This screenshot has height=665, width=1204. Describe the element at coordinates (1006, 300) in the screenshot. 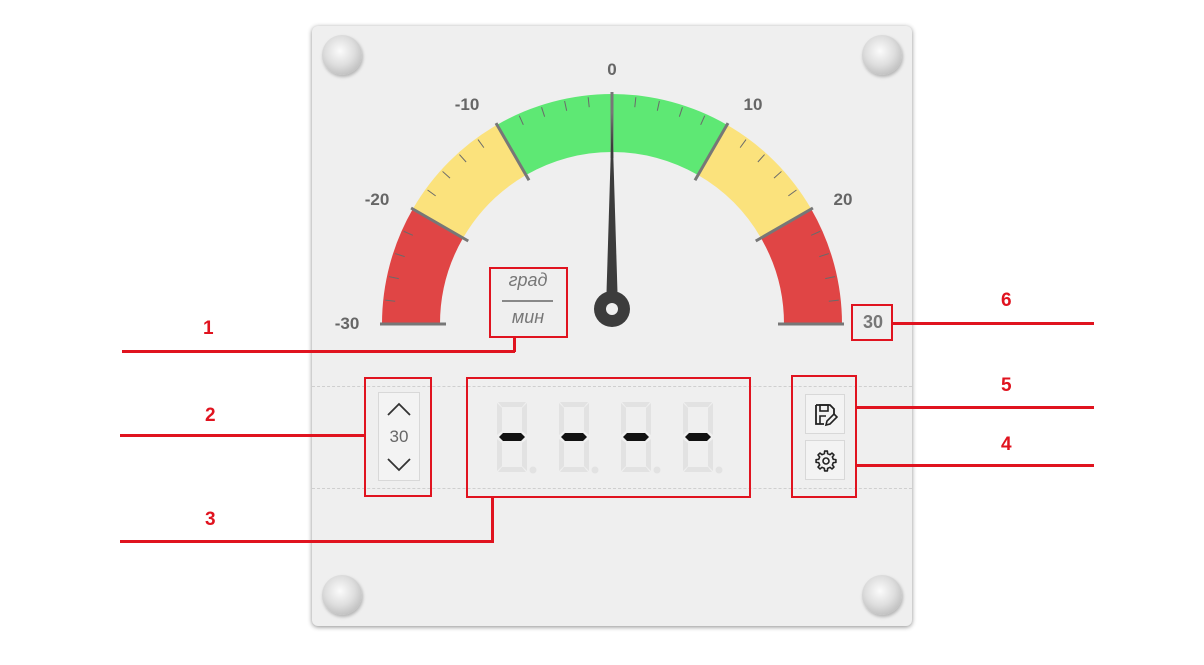

I see `annotation-number: 6` at that location.